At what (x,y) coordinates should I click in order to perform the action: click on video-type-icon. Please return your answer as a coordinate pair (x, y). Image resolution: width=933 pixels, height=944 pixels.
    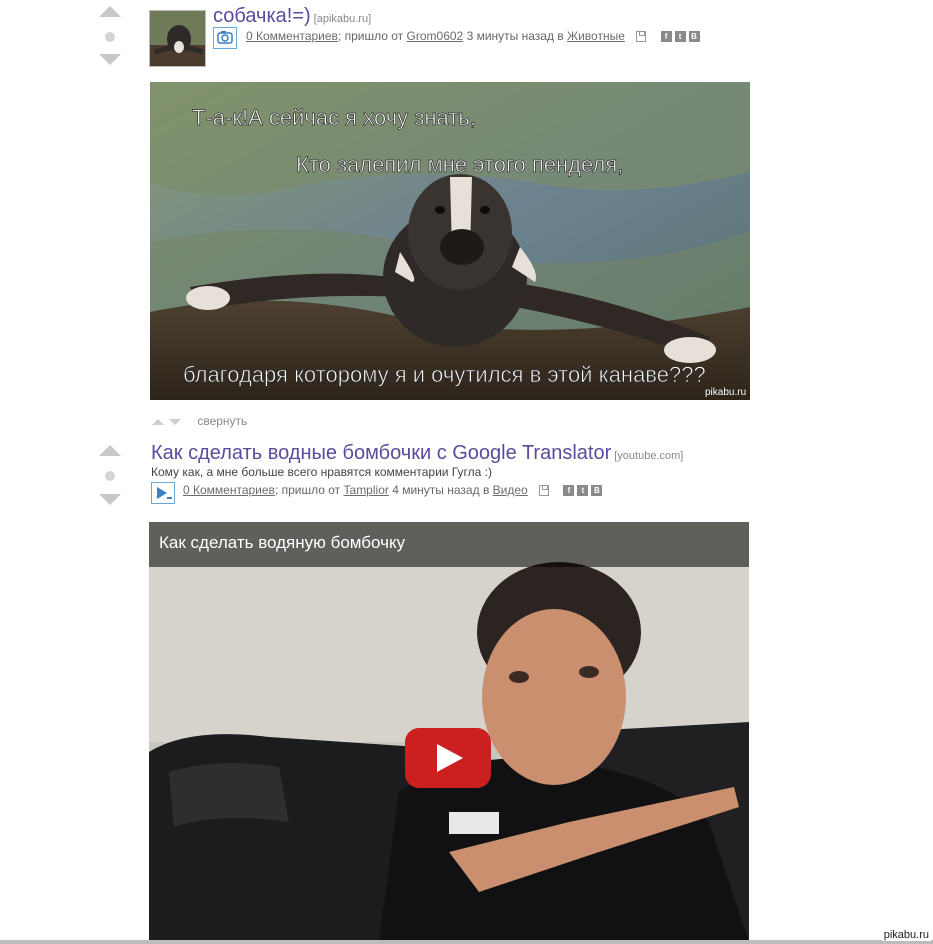
    Looking at the image, I should click on (163, 493).